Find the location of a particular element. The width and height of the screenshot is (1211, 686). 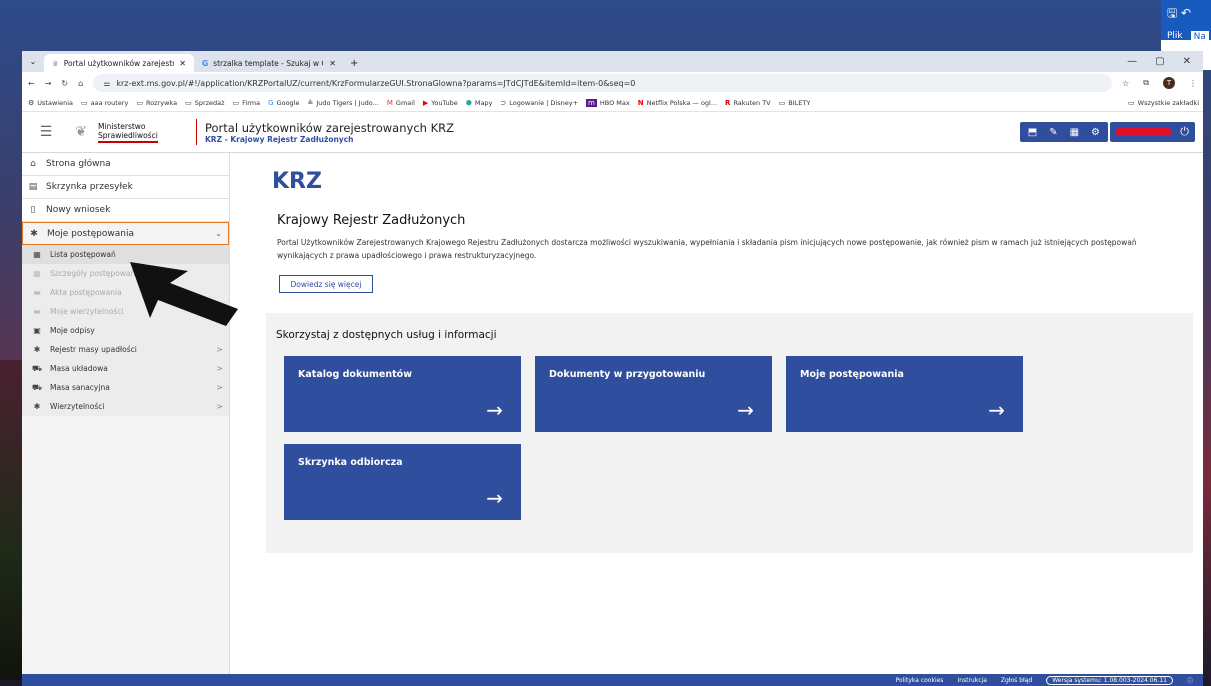

sidebar-item-home: ⌂ Strona główna is located at coordinates (125, 164).